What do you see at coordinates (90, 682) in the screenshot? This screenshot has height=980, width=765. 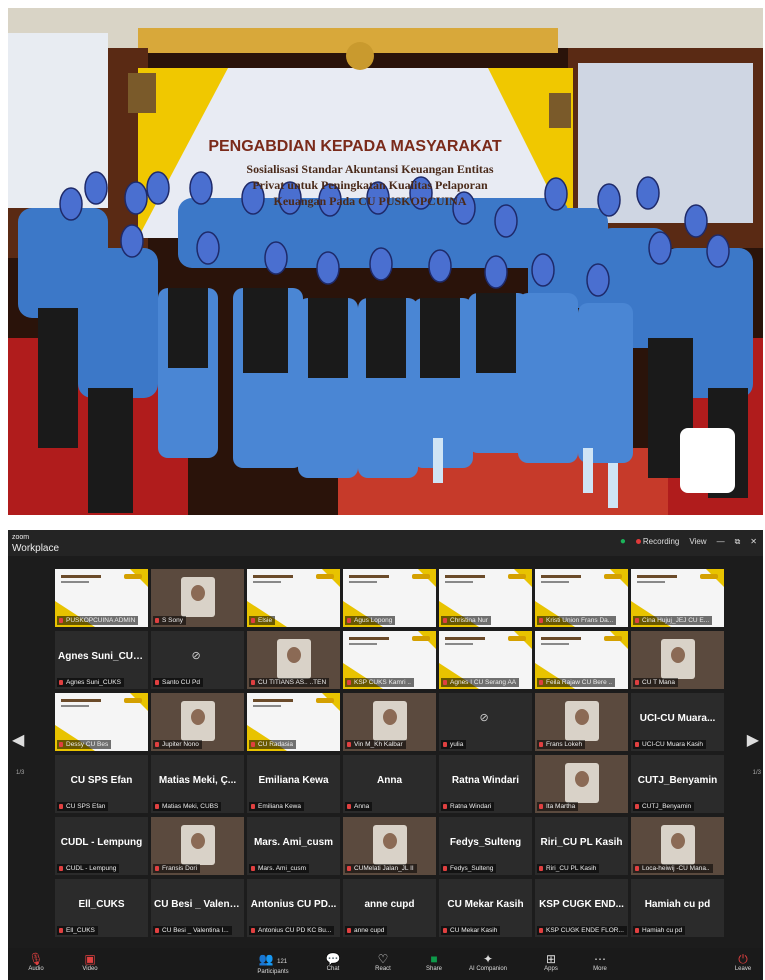 I see `participant-label: Agnes Suni_CUKS` at bounding box center [90, 682].